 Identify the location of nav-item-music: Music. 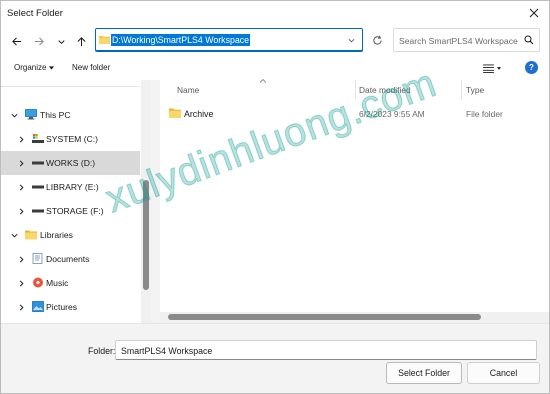
(70, 283).